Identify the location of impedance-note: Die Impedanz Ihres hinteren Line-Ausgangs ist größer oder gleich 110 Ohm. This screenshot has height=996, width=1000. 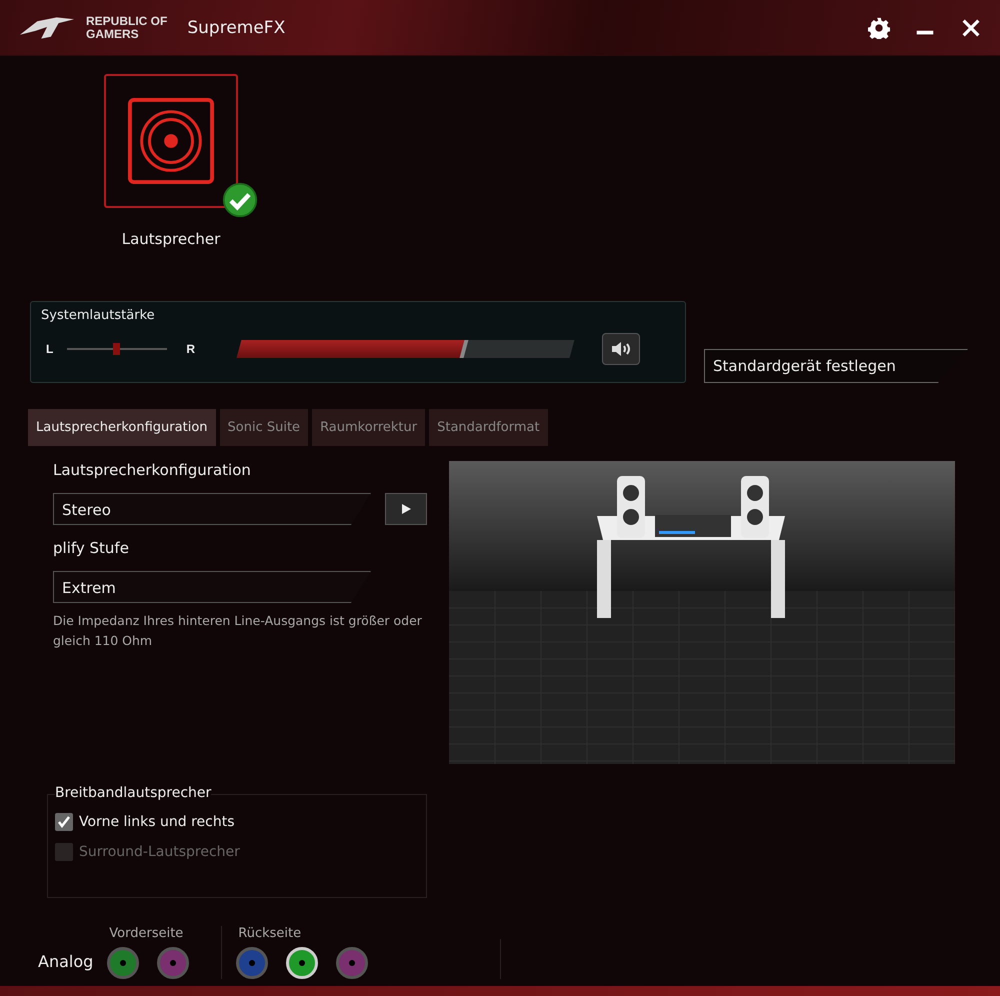
(238, 631).